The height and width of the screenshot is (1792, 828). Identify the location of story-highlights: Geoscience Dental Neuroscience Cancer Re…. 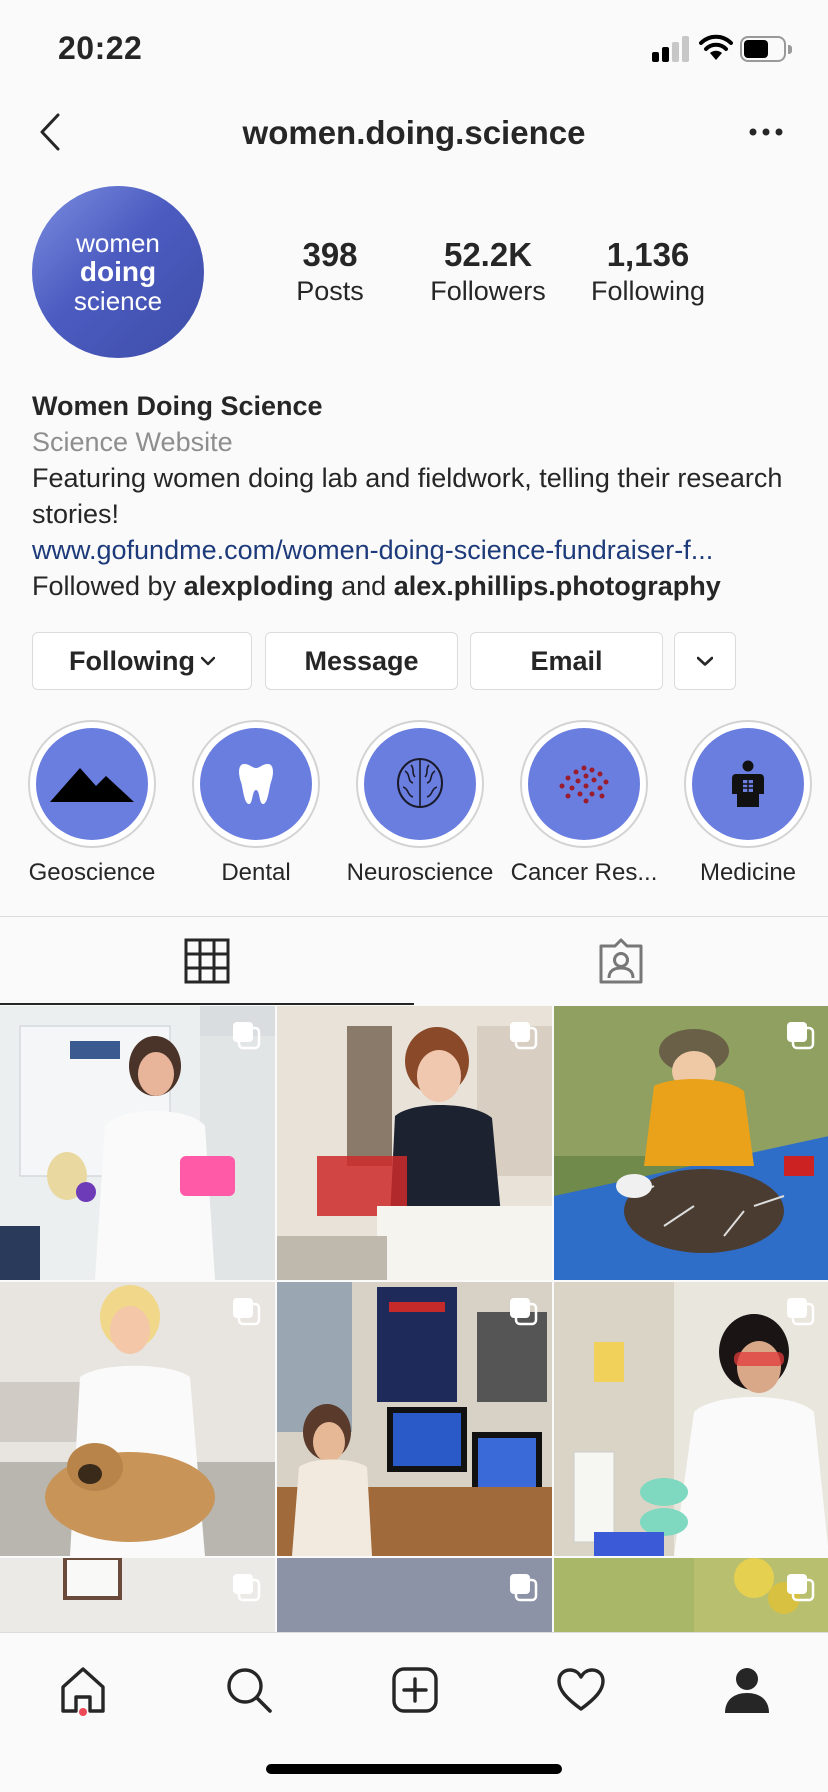
(414, 805).